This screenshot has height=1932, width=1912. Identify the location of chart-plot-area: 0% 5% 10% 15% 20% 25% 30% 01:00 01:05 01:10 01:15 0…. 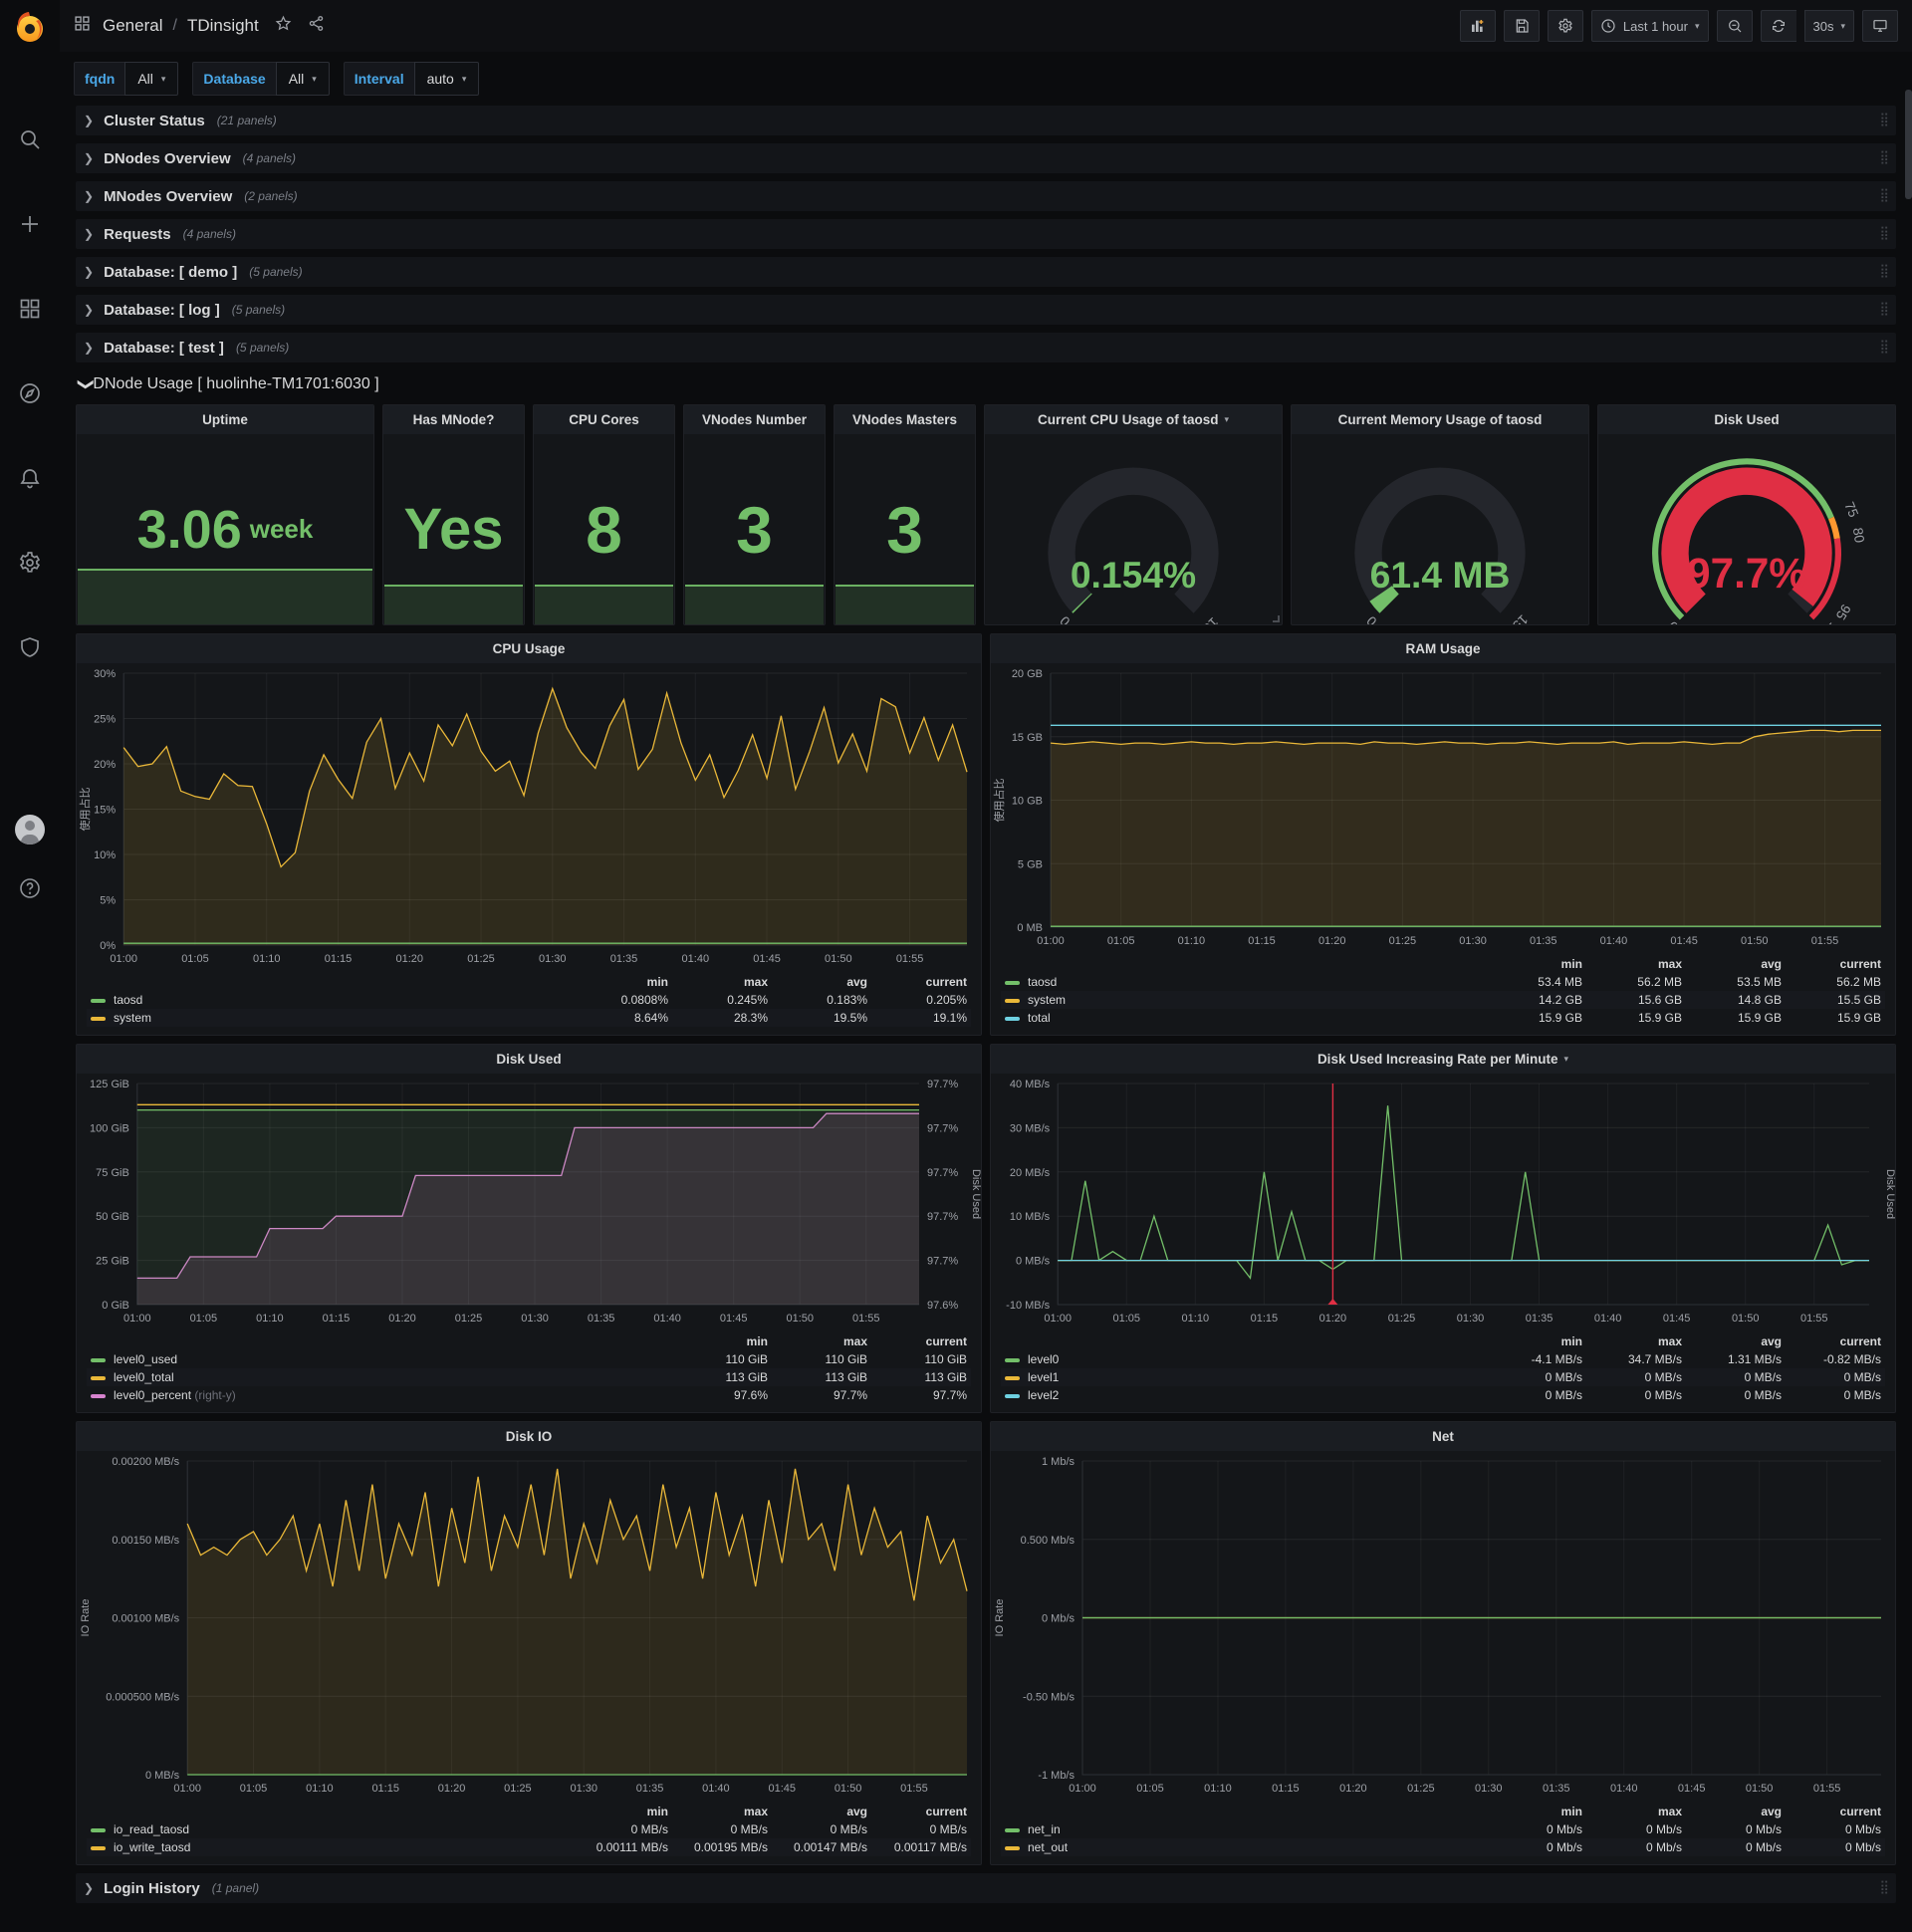
(529, 817).